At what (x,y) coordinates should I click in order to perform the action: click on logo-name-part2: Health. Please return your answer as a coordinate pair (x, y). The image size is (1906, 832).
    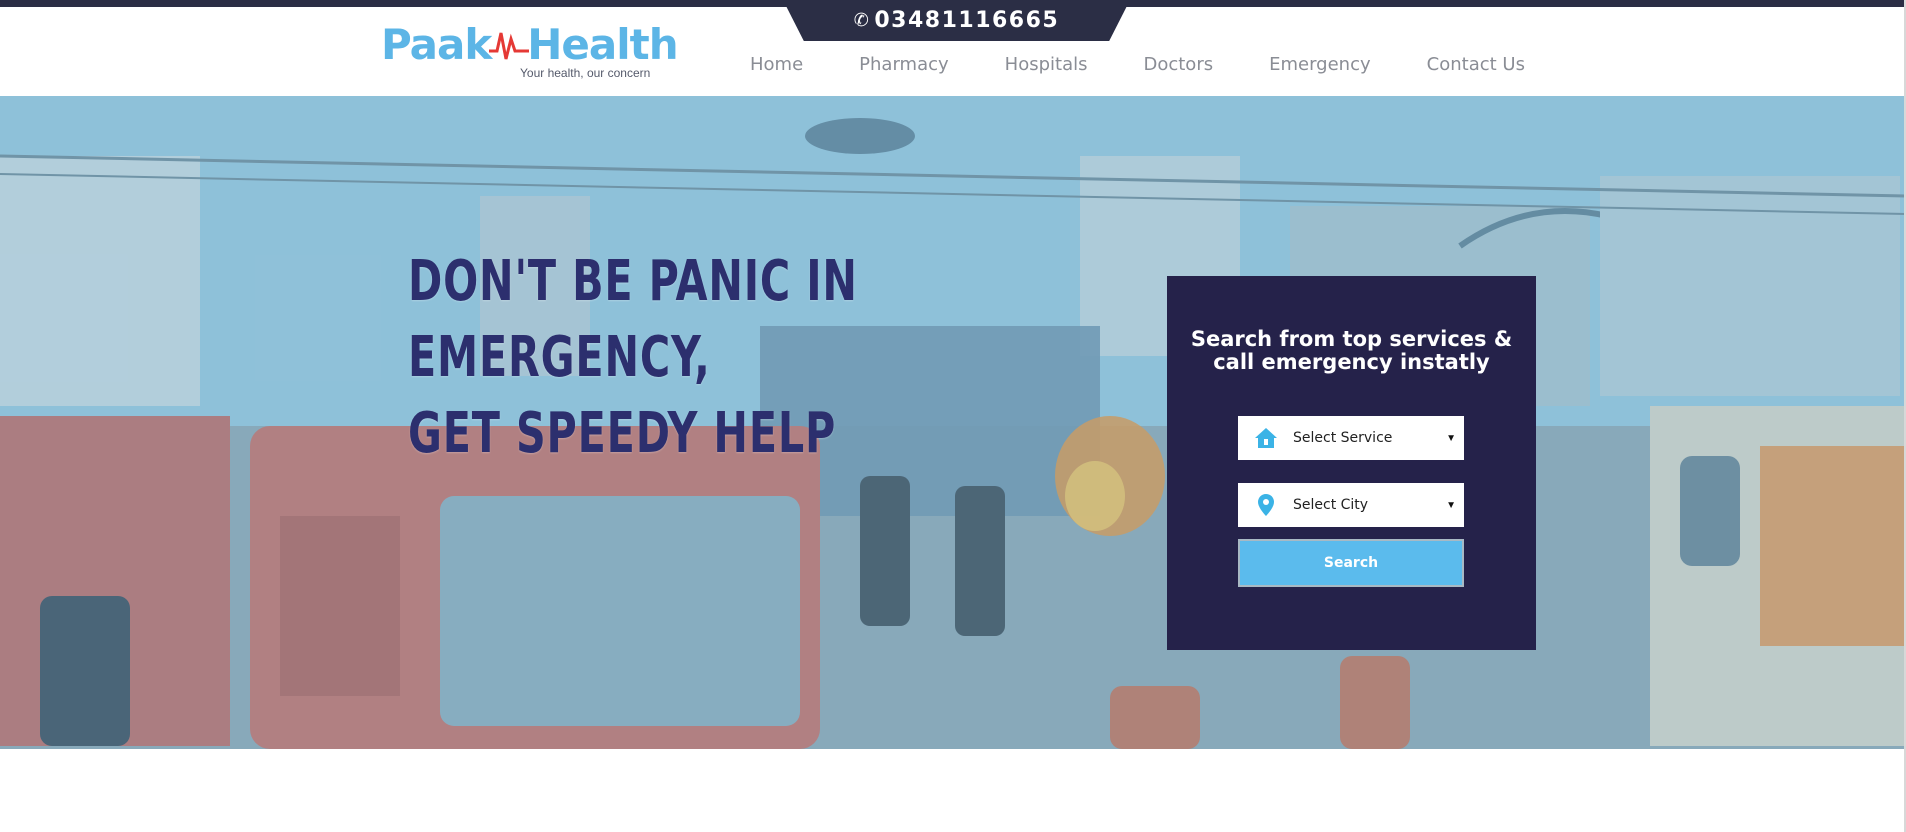
    Looking at the image, I should click on (602, 44).